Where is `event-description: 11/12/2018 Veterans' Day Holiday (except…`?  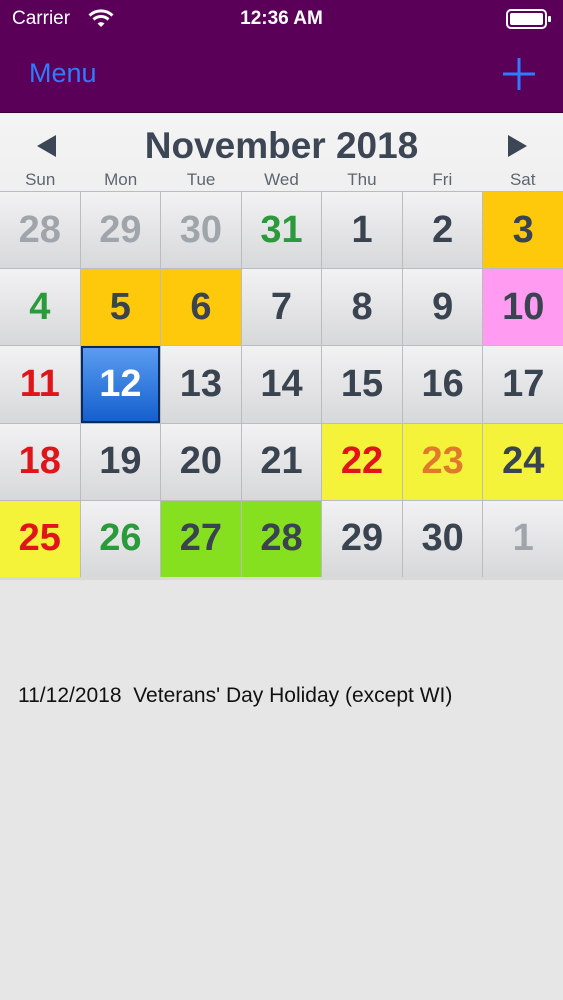
event-description: 11/12/2018 Veterans' Day Holiday (except… is located at coordinates (235, 695).